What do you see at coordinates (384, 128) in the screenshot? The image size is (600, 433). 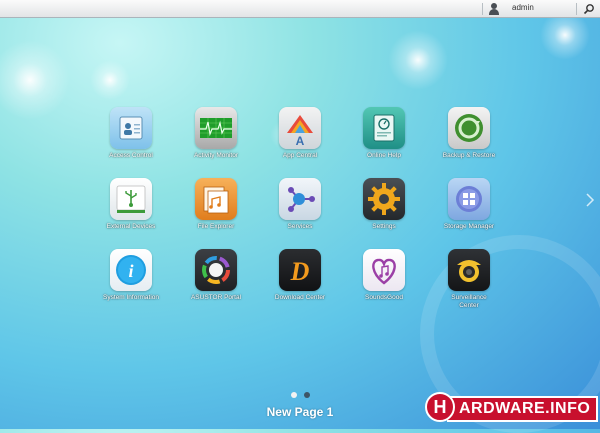 I see `online-help-icon` at bounding box center [384, 128].